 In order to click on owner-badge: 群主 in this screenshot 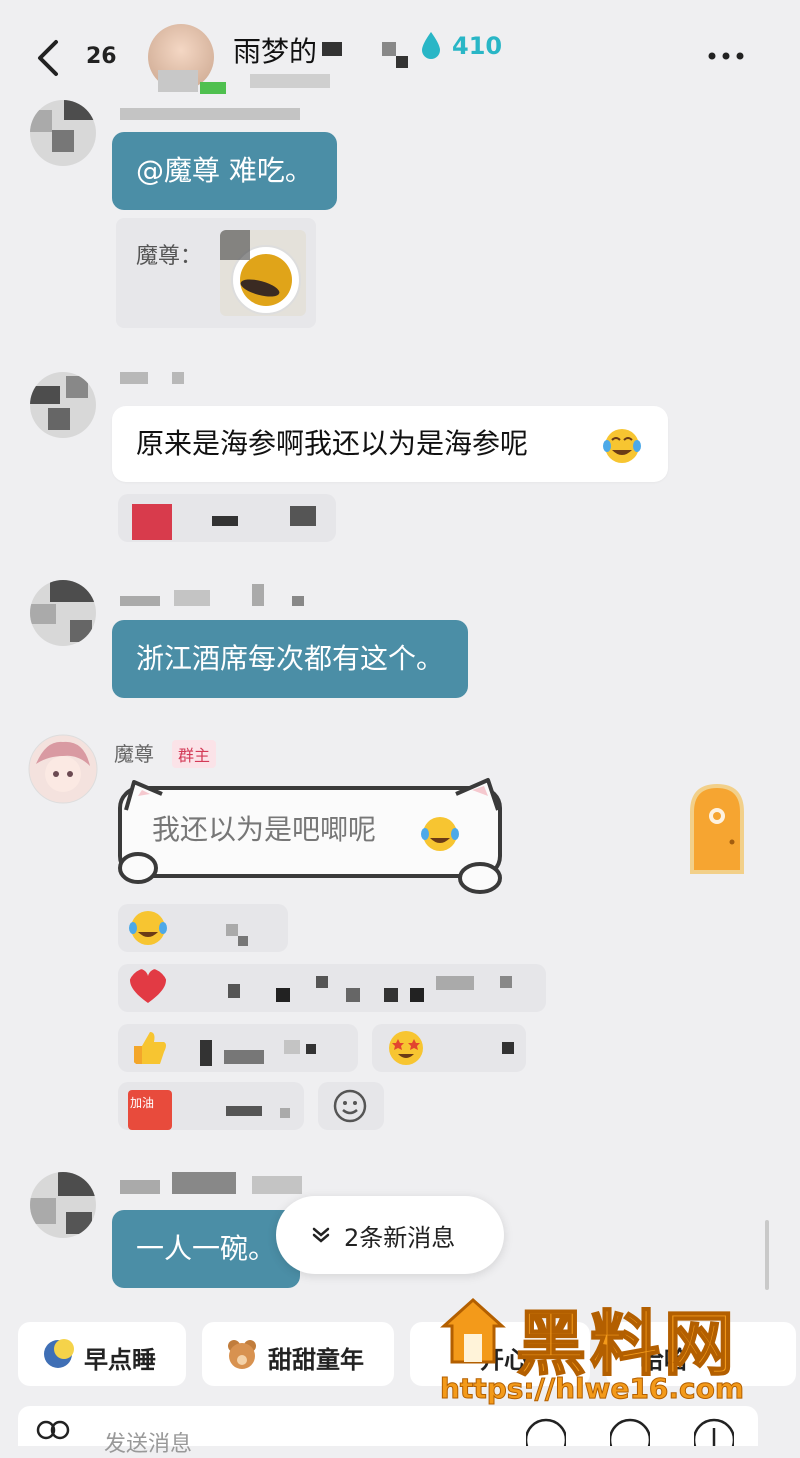, I will do `click(194, 754)`.